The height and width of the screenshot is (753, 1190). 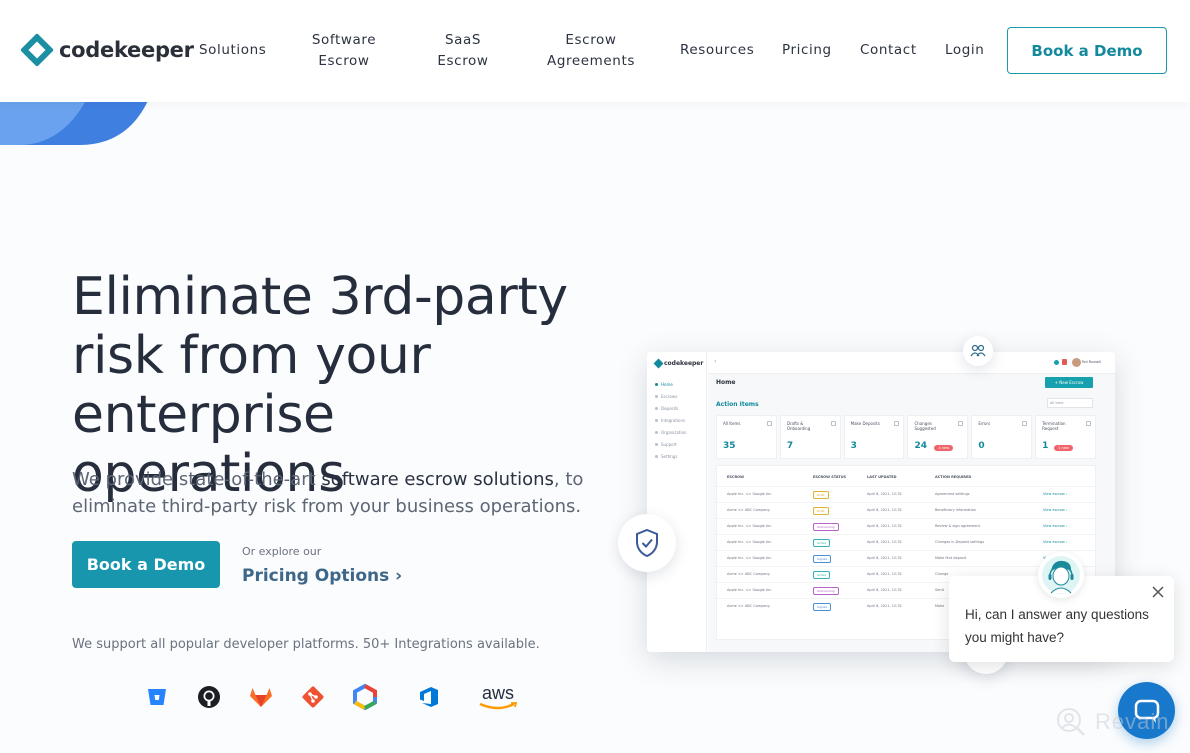 What do you see at coordinates (940, 606) in the screenshot?
I see `action-cell: Make` at bounding box center [940, 606].